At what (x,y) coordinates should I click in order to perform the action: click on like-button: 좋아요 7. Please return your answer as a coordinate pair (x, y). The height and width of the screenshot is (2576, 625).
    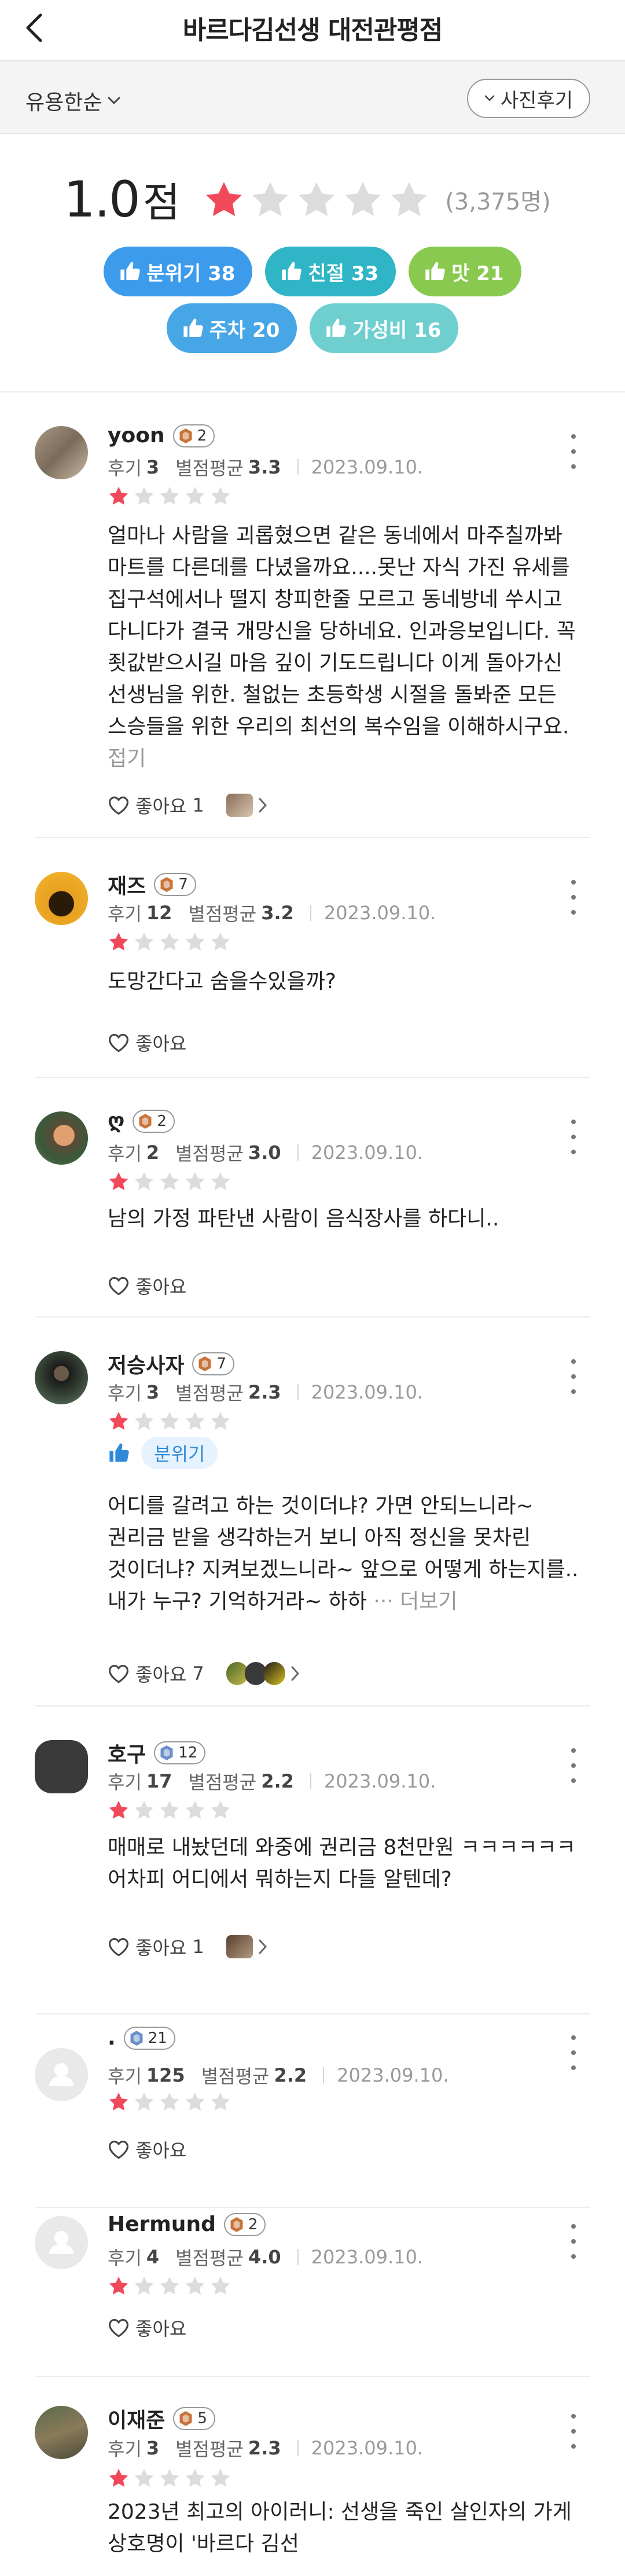
    Looking at the image, I should click on (156, 1673).